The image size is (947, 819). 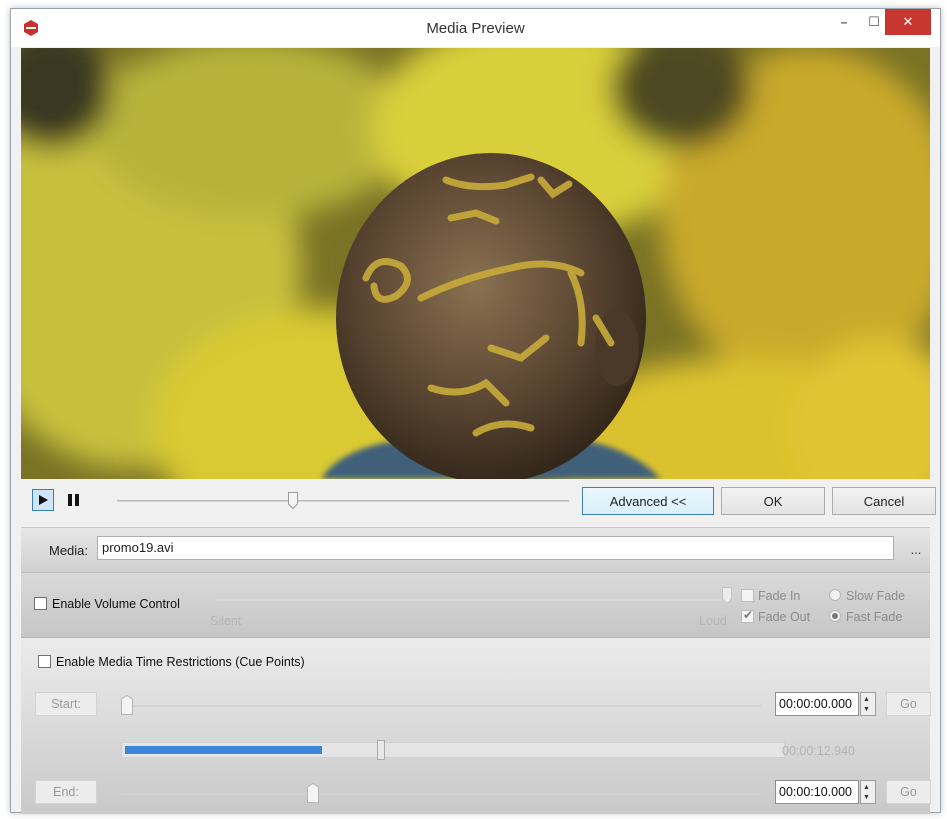 What do you see at coordinates (874, 21) in the screenshot?
I see `maximize-icon: ☐` at bounding box center [874, 21].